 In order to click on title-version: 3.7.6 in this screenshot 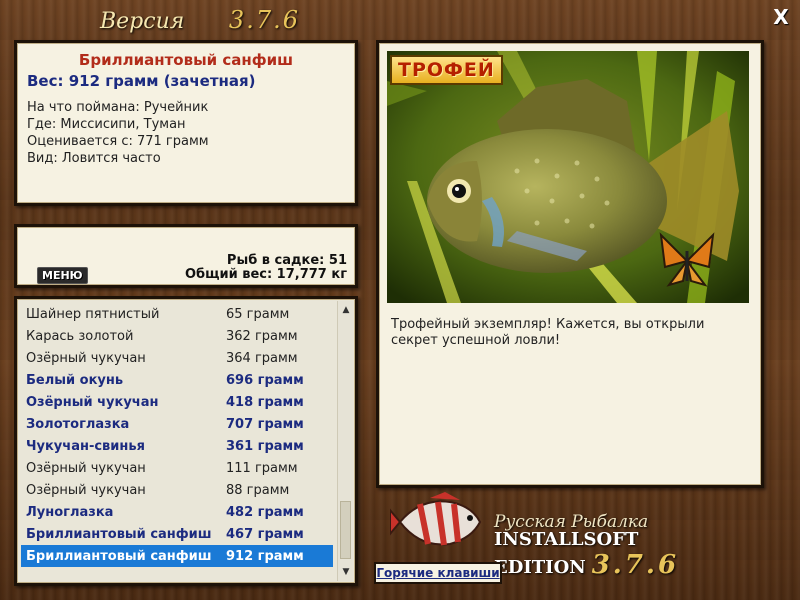, I will do `click(264, 20)`.